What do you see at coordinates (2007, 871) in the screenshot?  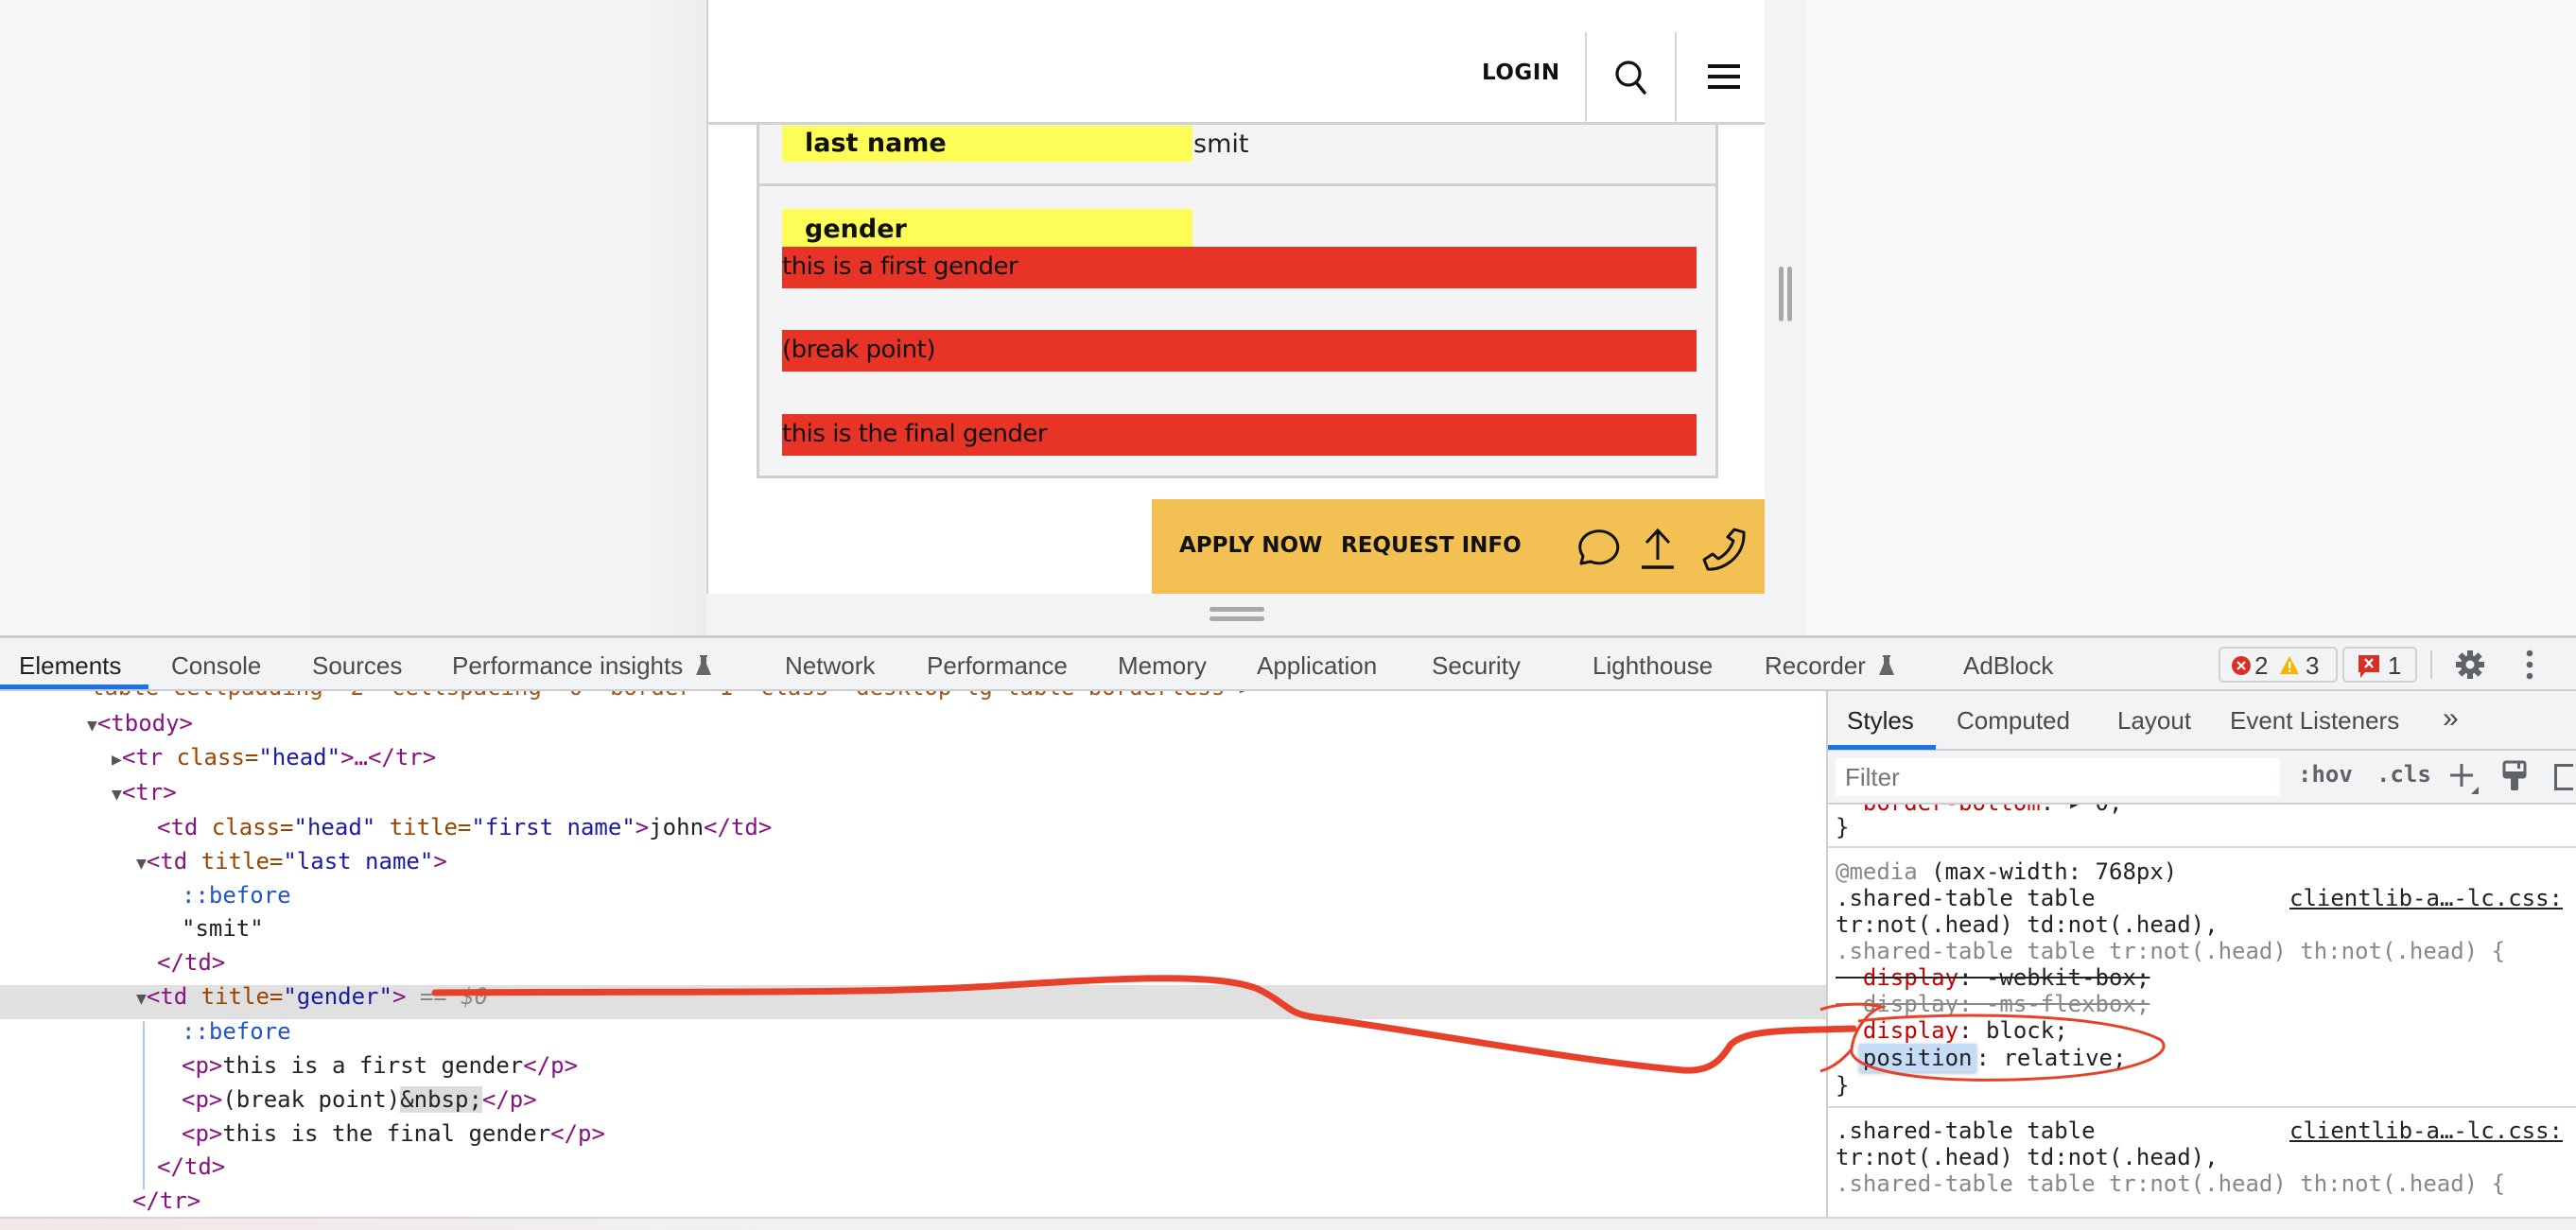 I see `media-query-header: @media (max-width: 768px)` at bounding box center [2007, 871].